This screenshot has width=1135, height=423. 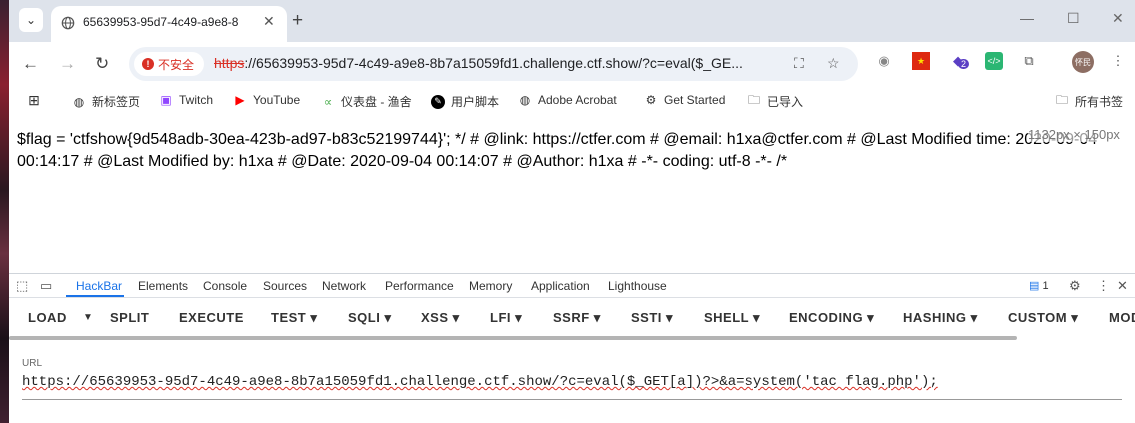 I want to click on split-button: SPLIT, so click(x=129, y=317).